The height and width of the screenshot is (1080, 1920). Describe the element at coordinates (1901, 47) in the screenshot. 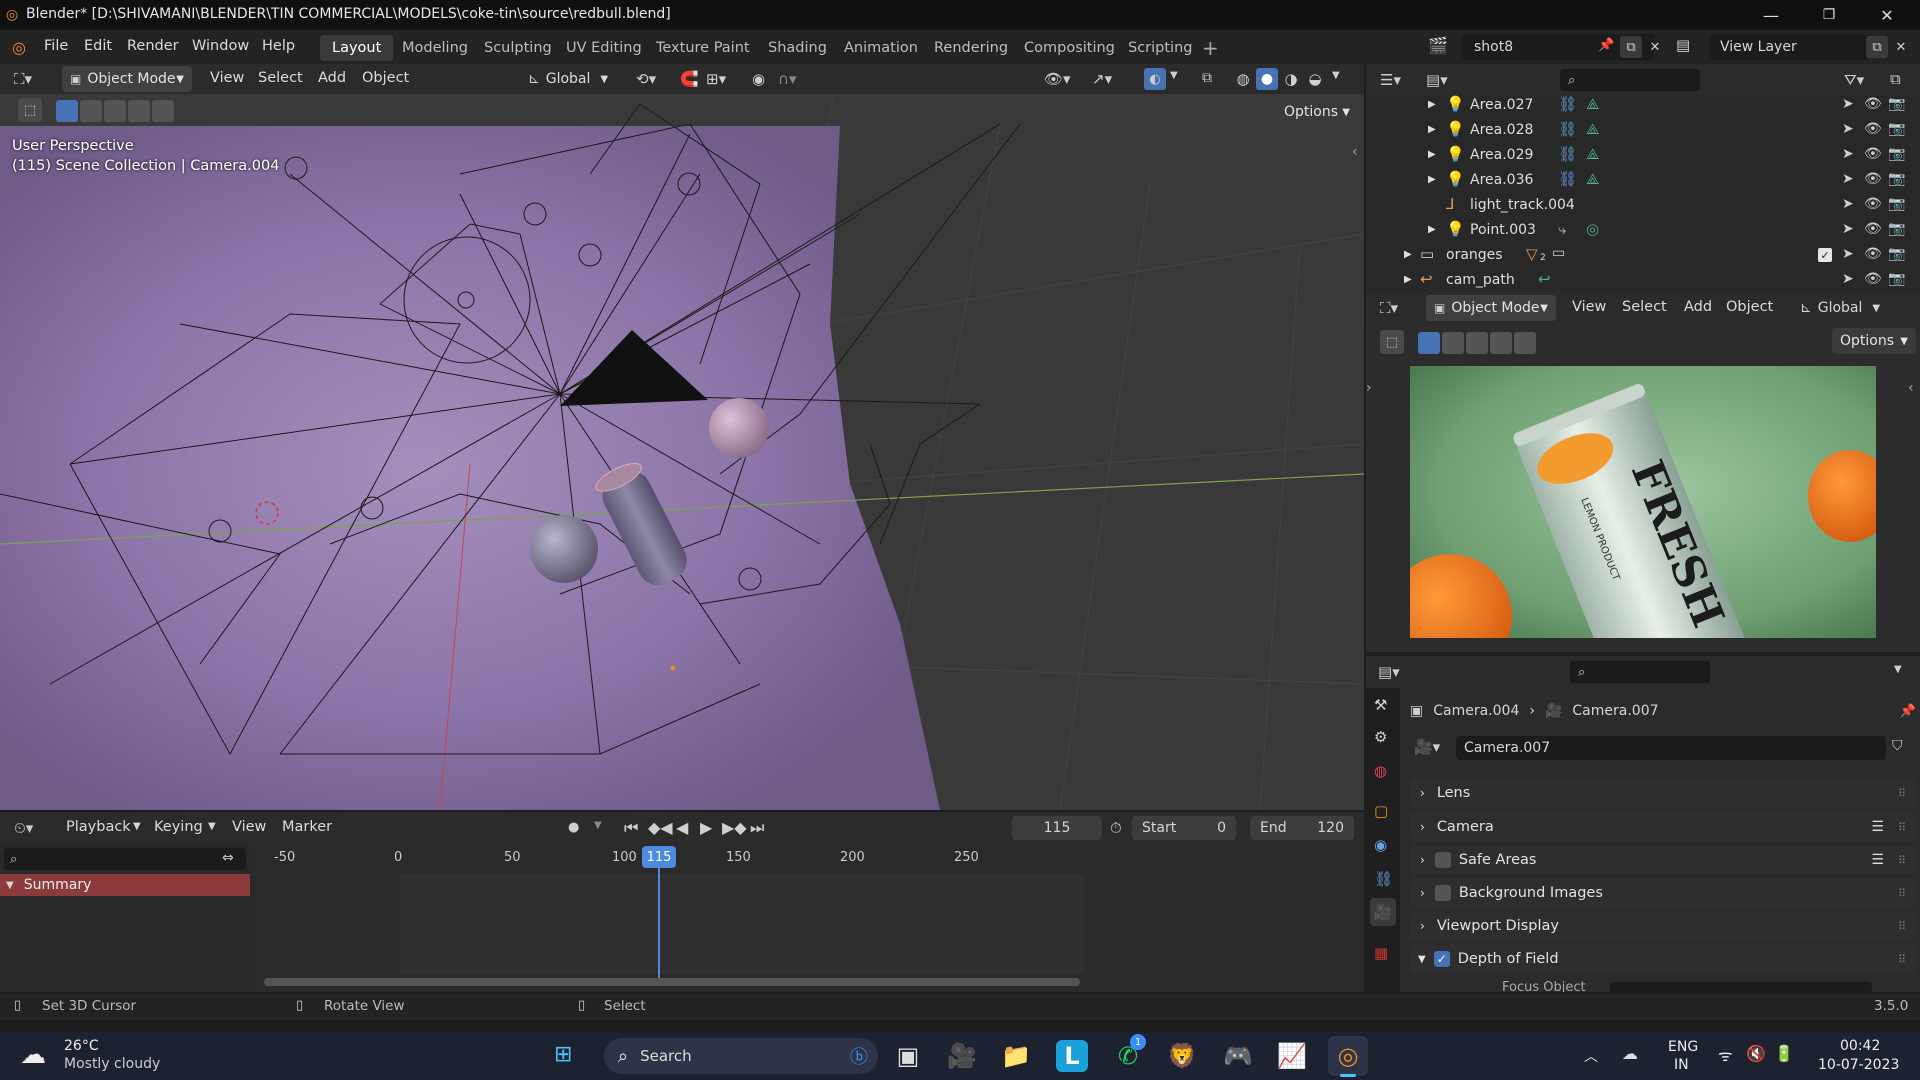

I see `delete-view-layer-icon: ✕` at that location.